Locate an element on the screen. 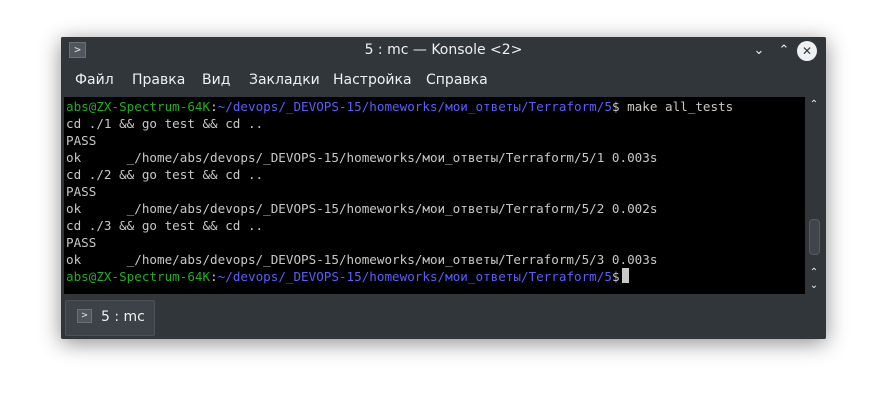 The image size is (887, 401). minimize-button: ⌄ is located at coordinates (759, 51).